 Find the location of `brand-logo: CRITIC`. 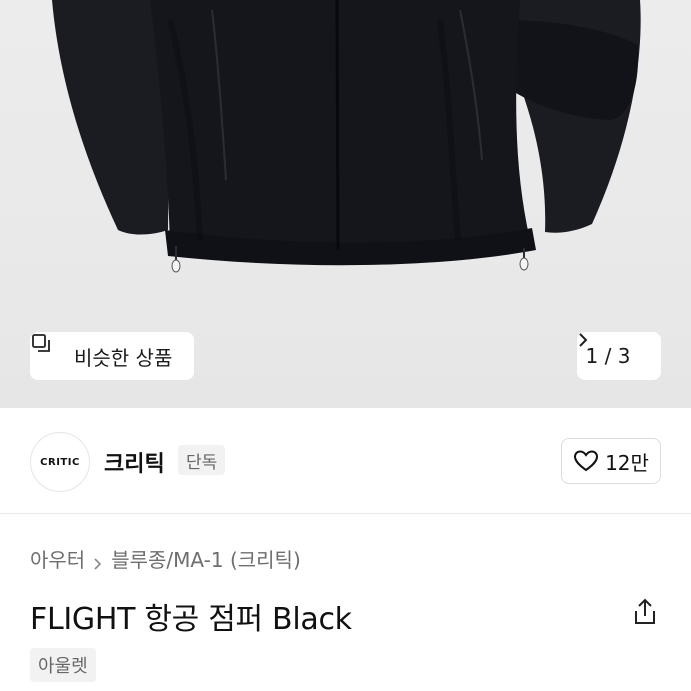

brand-logo: CRITIC is located at coordinates (60, 462).